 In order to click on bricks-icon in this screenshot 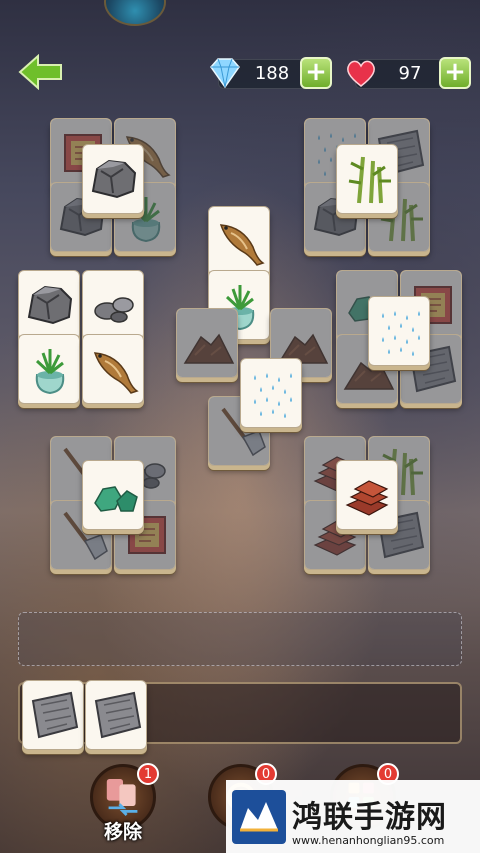, I will do `click(367, 498)`.